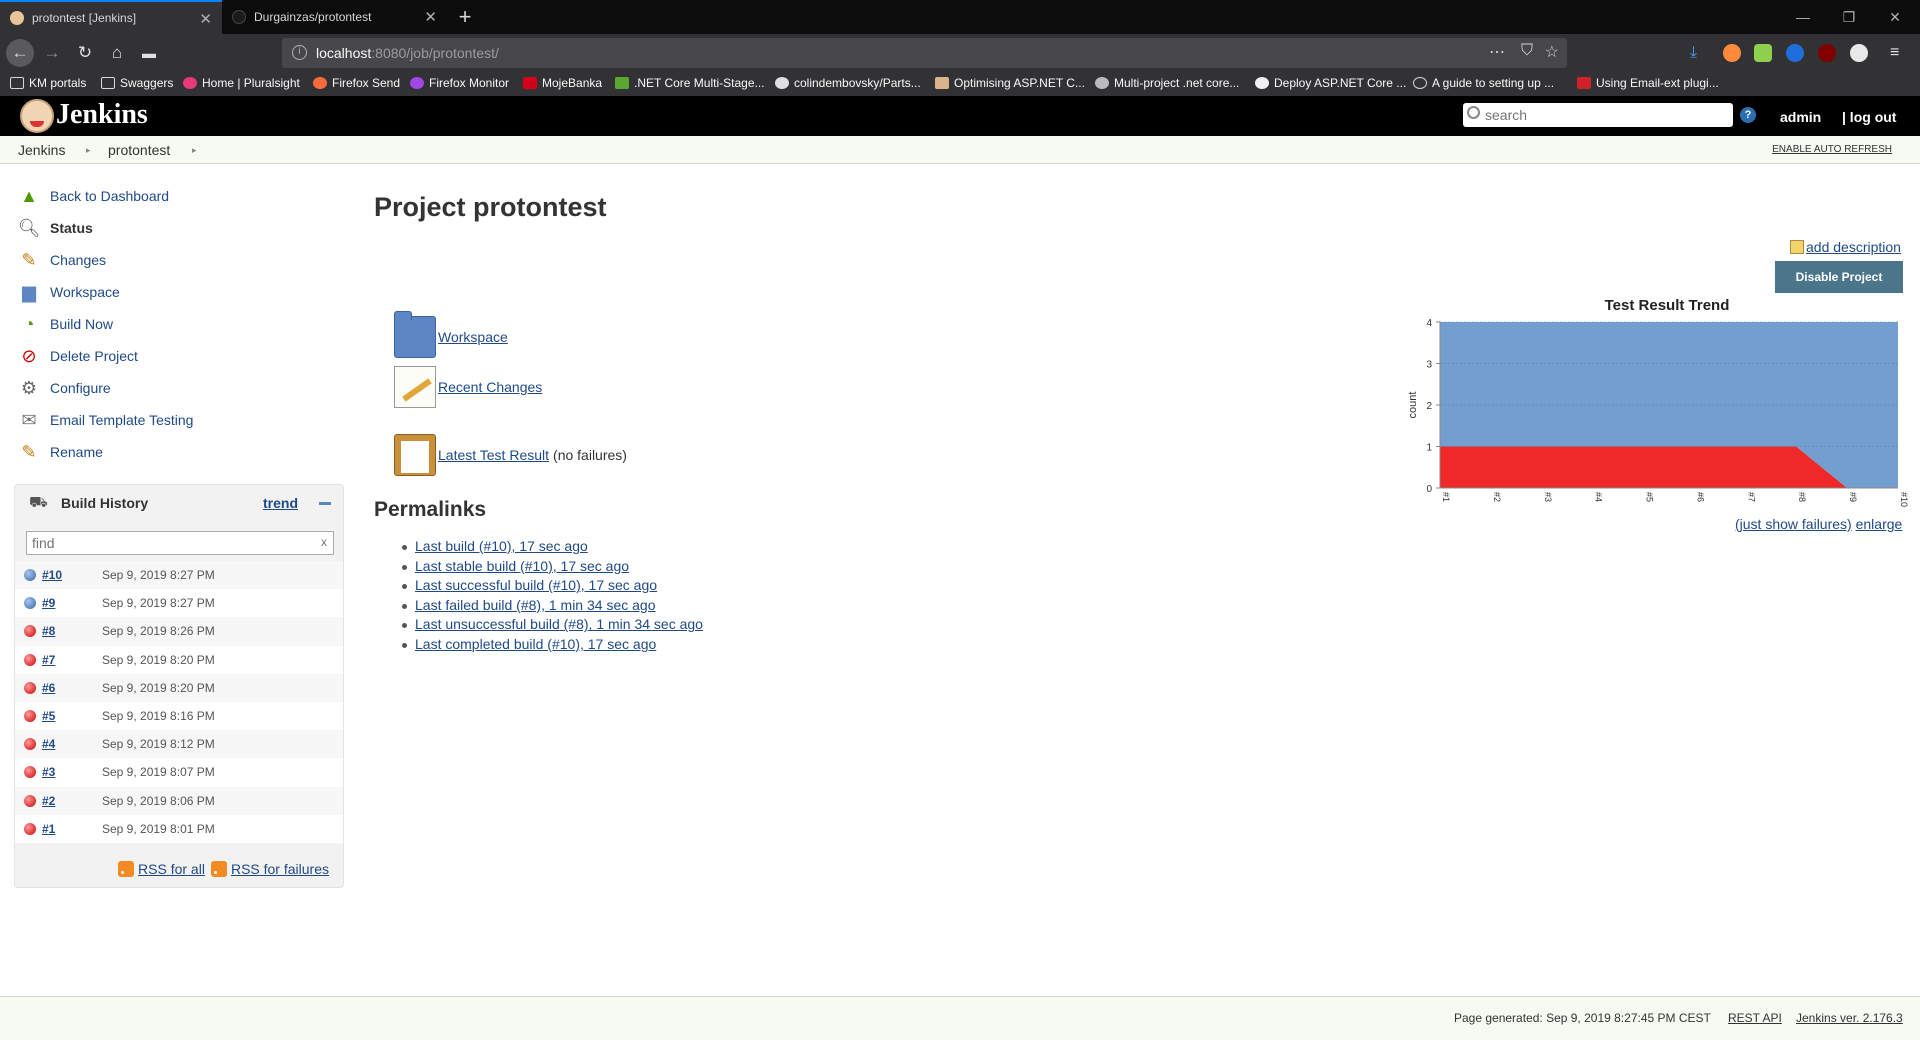 This screenshot has width=1920, height=1040. Describe the element at coordinates (48, 631) in the screenshot. I see `build-number-link: #8` at that location.